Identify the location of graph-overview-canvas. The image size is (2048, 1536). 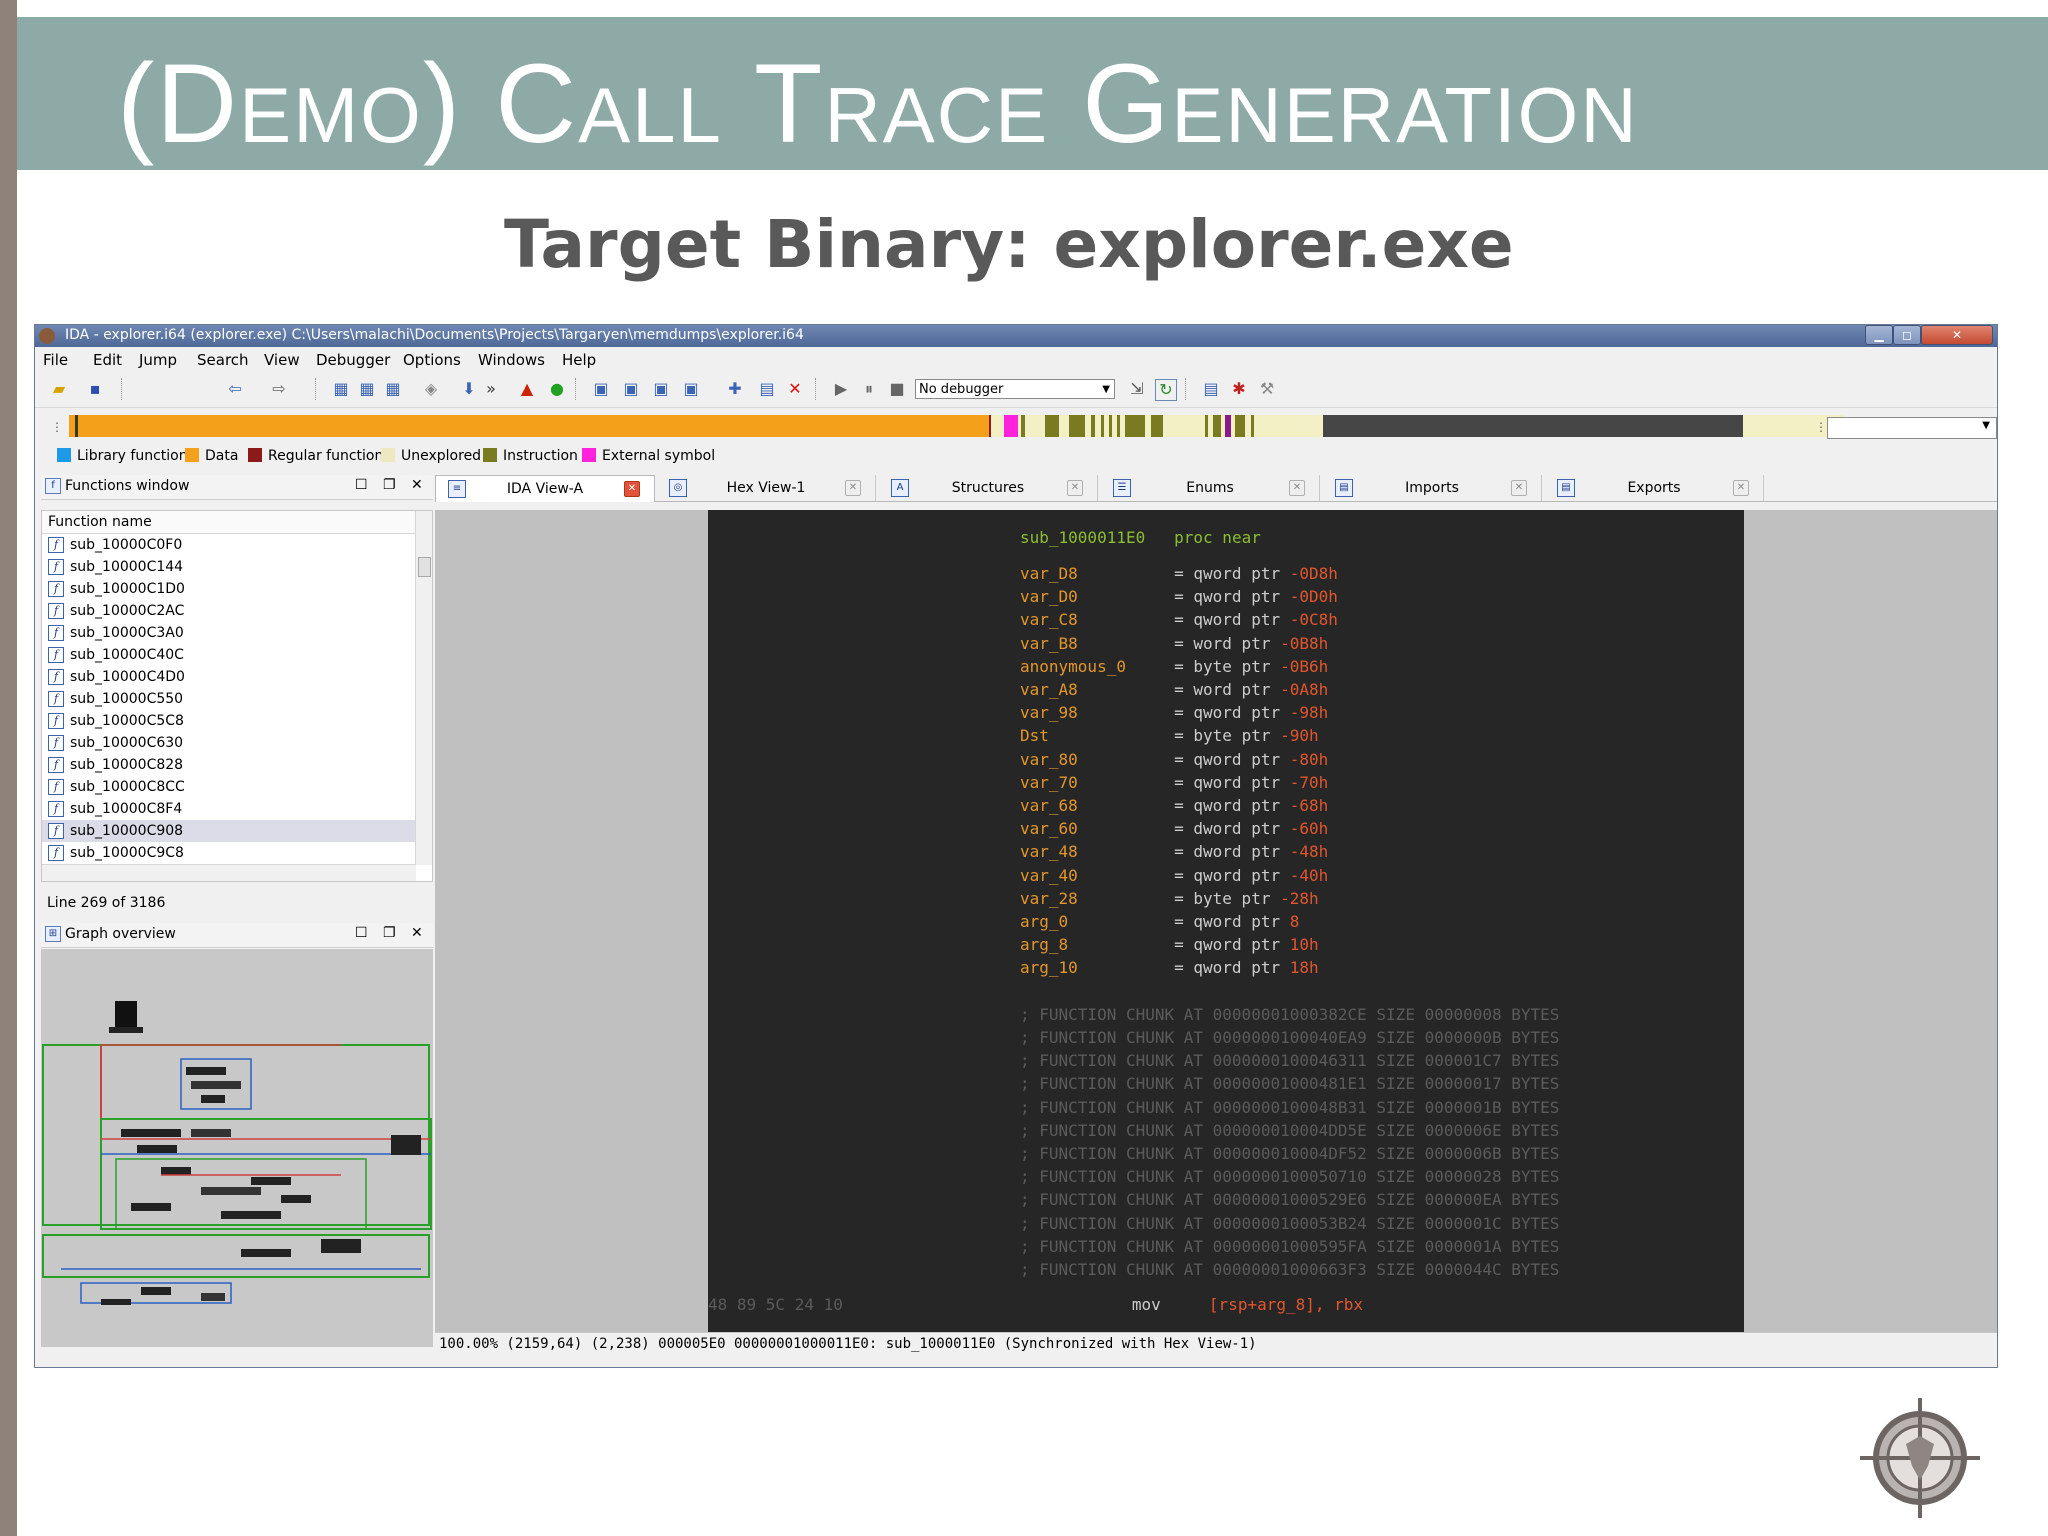
(237, 1148).